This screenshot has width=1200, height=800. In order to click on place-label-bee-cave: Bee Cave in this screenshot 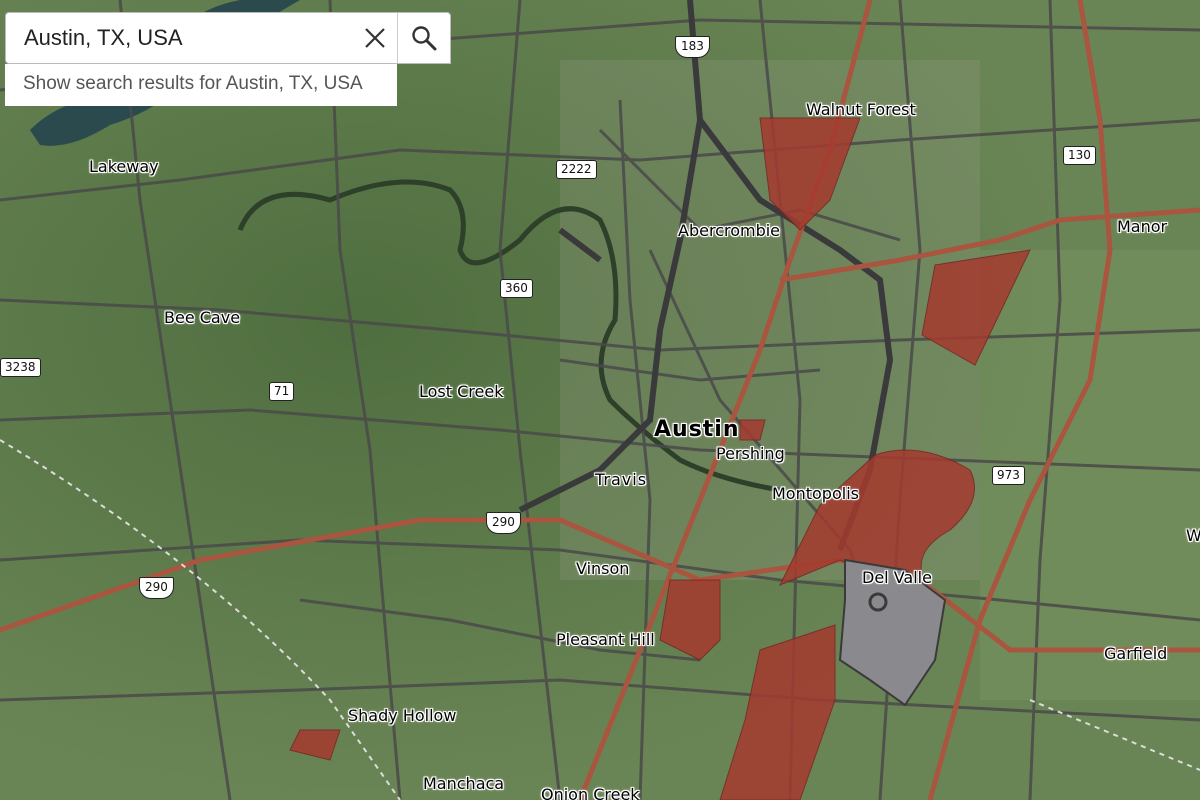, I will do `click(202, 317)`.